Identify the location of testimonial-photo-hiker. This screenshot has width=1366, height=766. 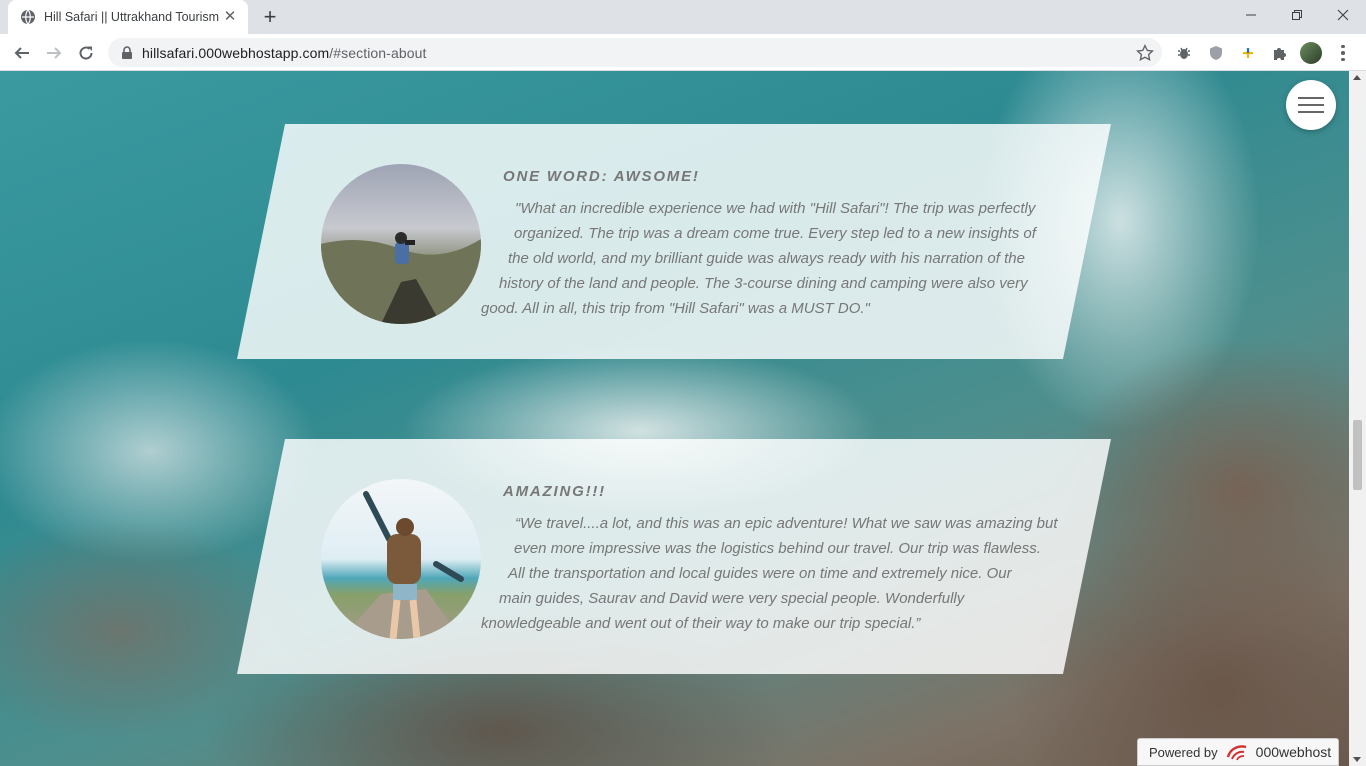
(401, 559).